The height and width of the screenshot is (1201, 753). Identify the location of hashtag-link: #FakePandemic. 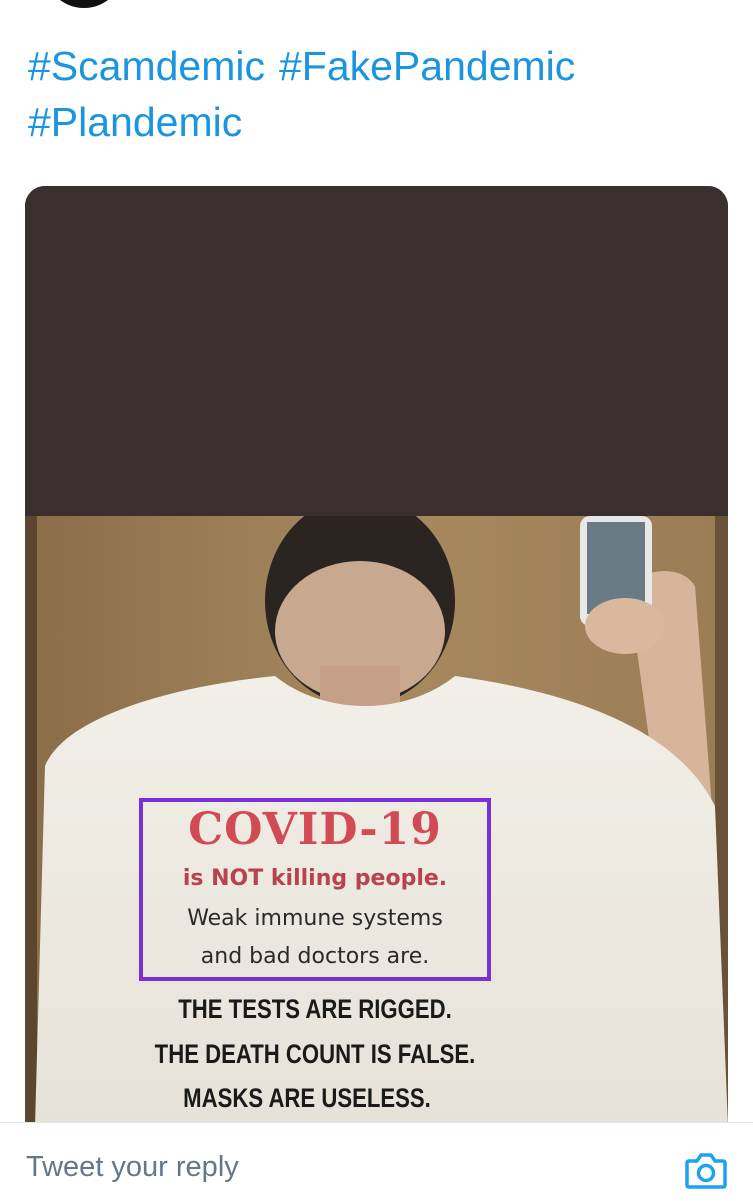
(427, 66).